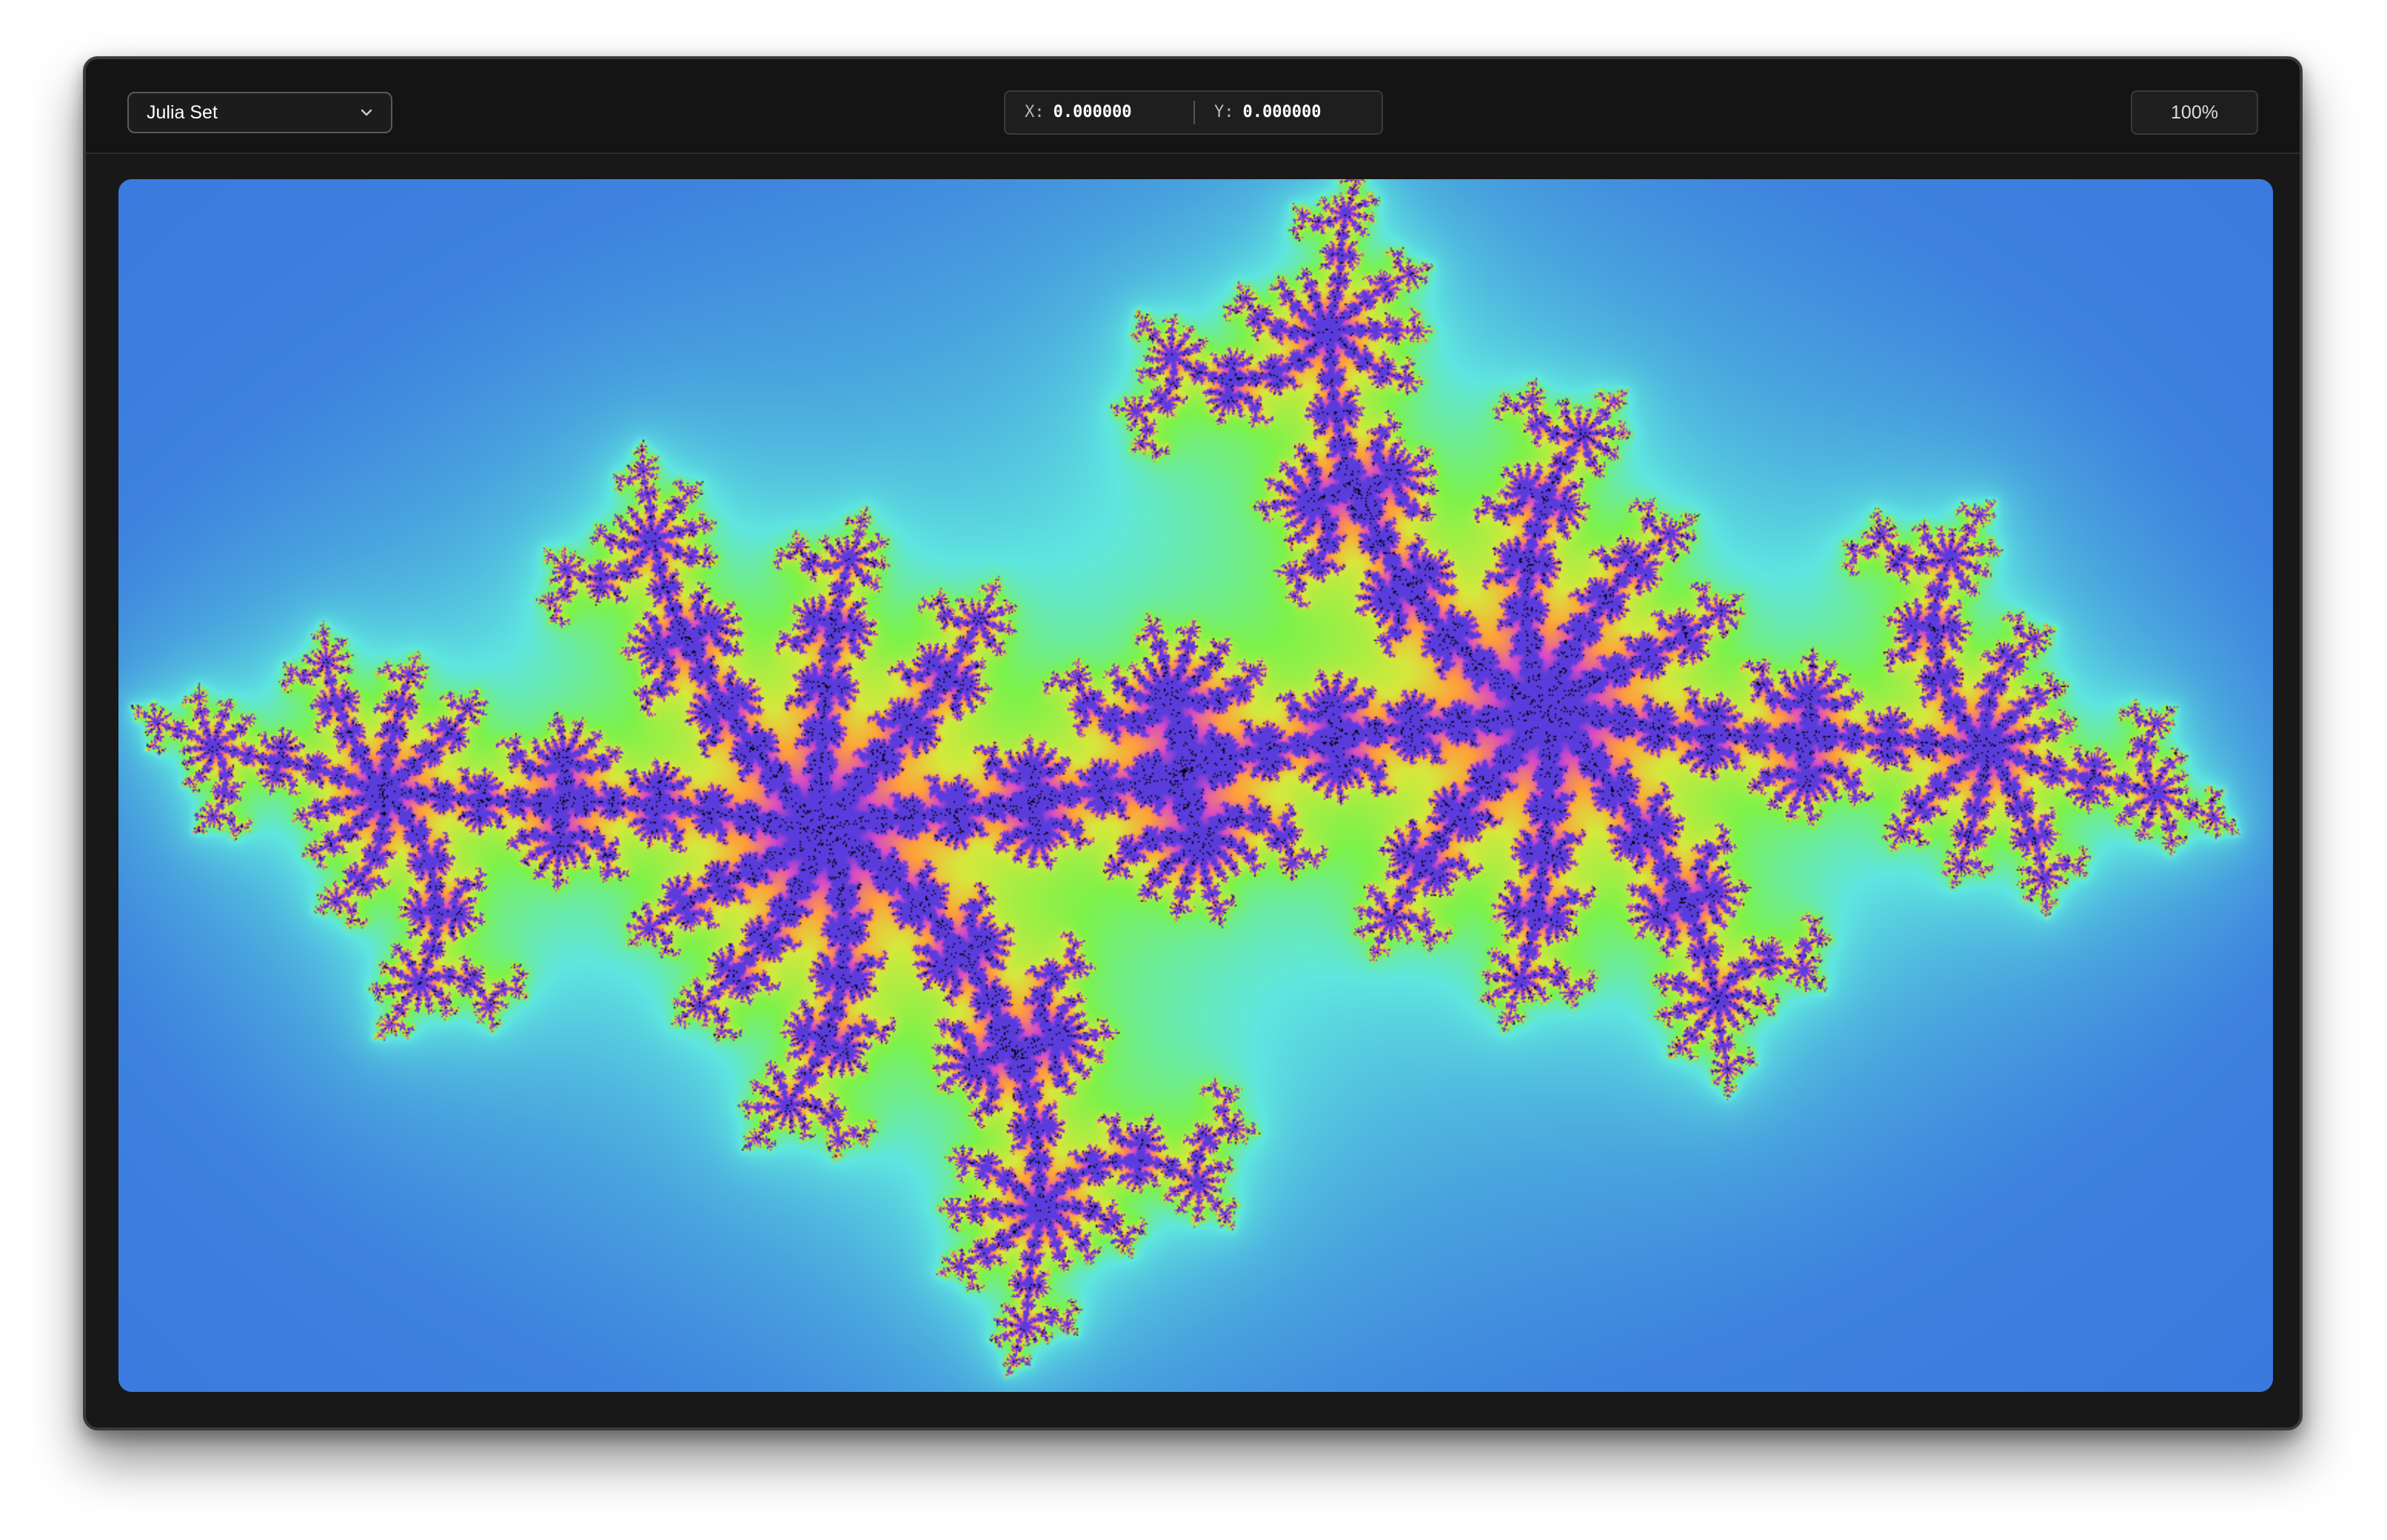 Image resolution: width=2387 pixels, height=1540 pixels. I want to click on coordinate-readout: X: 0.000000 Y: 0.000000, so click(1193, 113).